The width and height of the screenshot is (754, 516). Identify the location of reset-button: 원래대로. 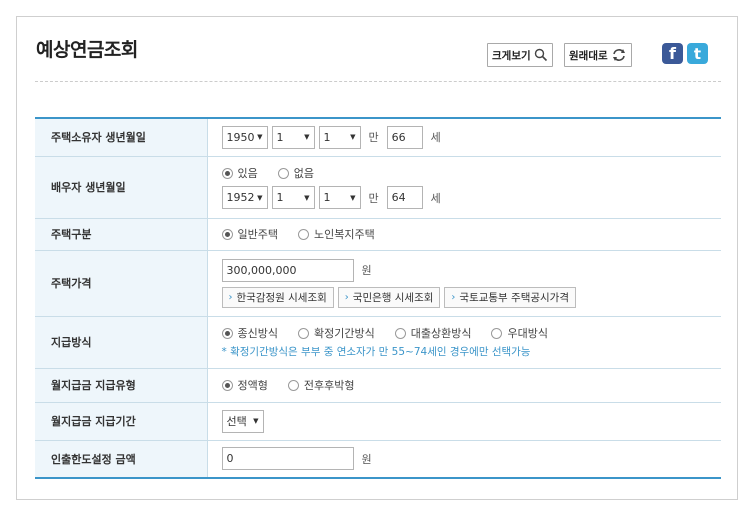
(598, 55).